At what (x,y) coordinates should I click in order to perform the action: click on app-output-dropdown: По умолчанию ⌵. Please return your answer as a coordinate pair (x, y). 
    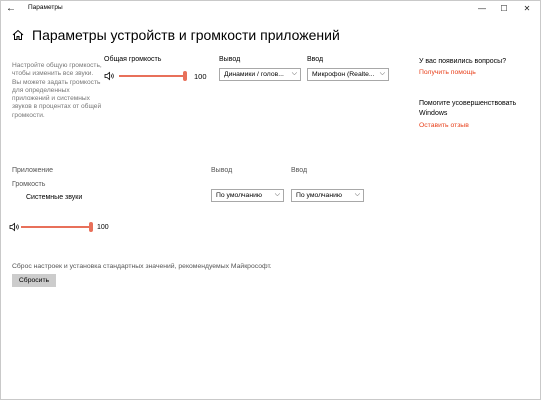
    Looking at the image, I should click on (247, 195).